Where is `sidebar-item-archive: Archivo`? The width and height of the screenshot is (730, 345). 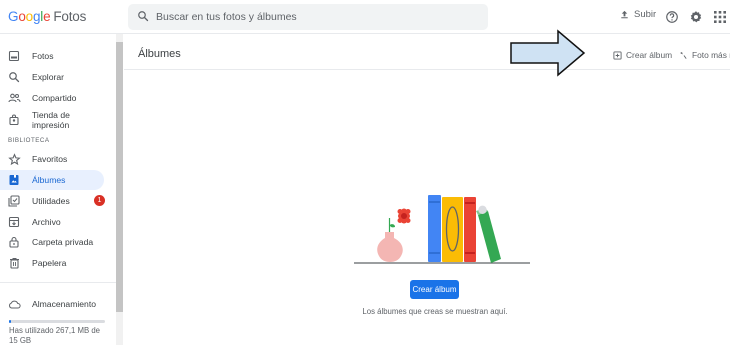 sidebar-item-archive: Archivo is located at coordinates (52, 222).